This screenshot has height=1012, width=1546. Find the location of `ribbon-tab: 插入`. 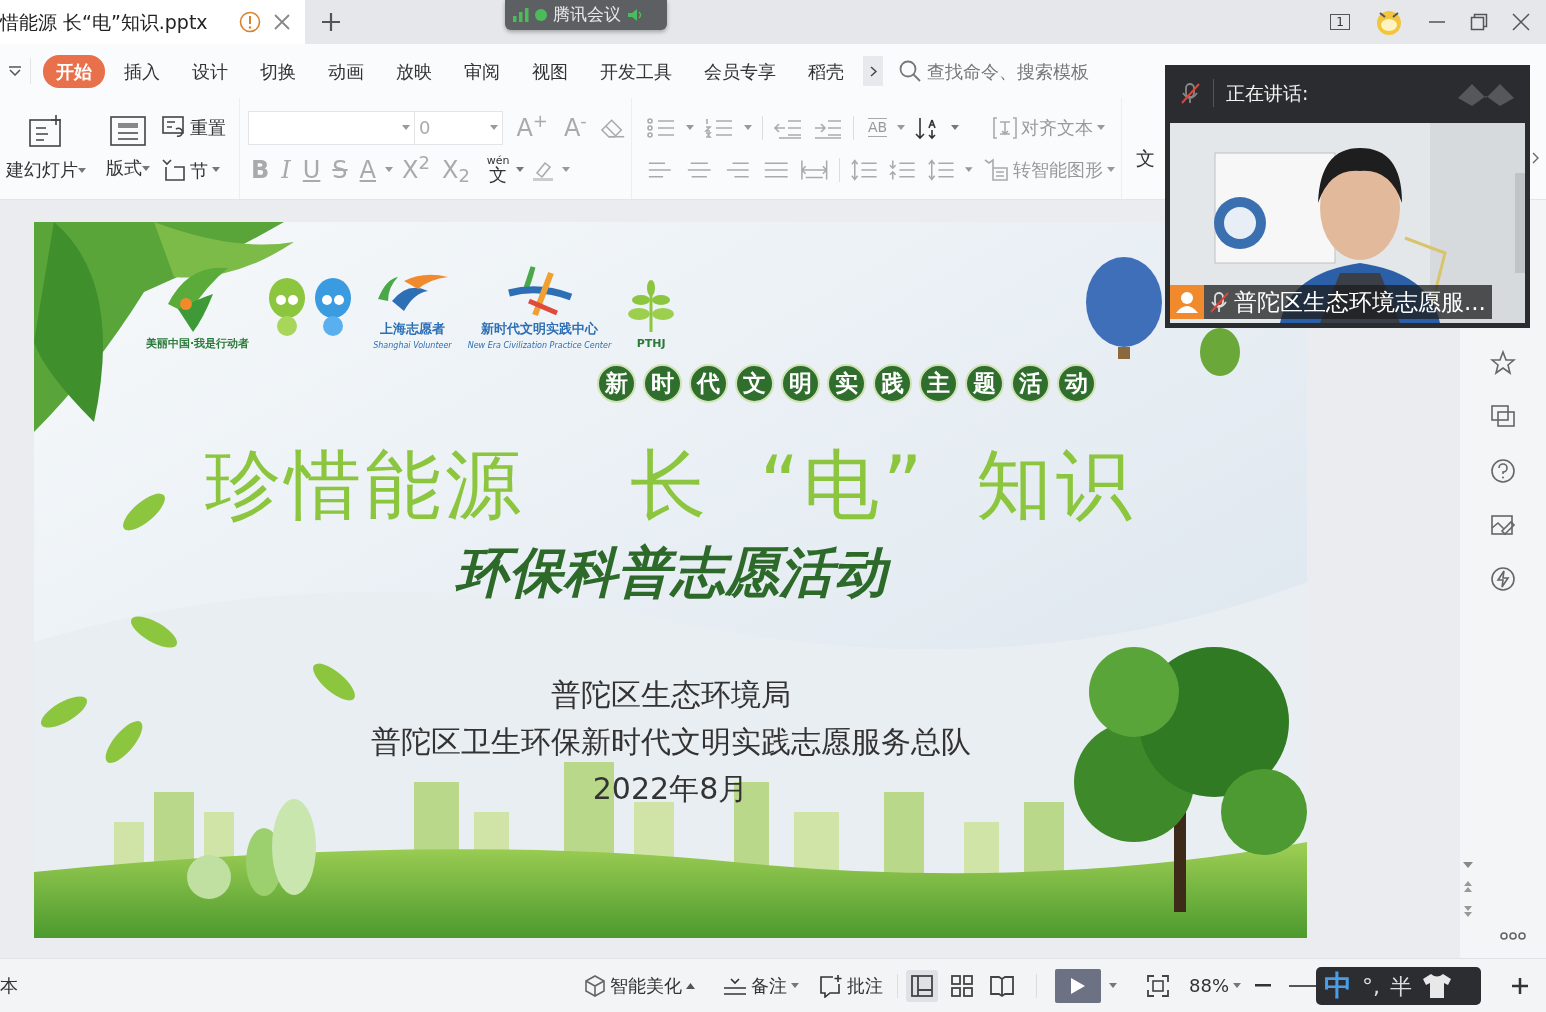

ribbon-tab: 插入 is located at coordinates (142, 71).